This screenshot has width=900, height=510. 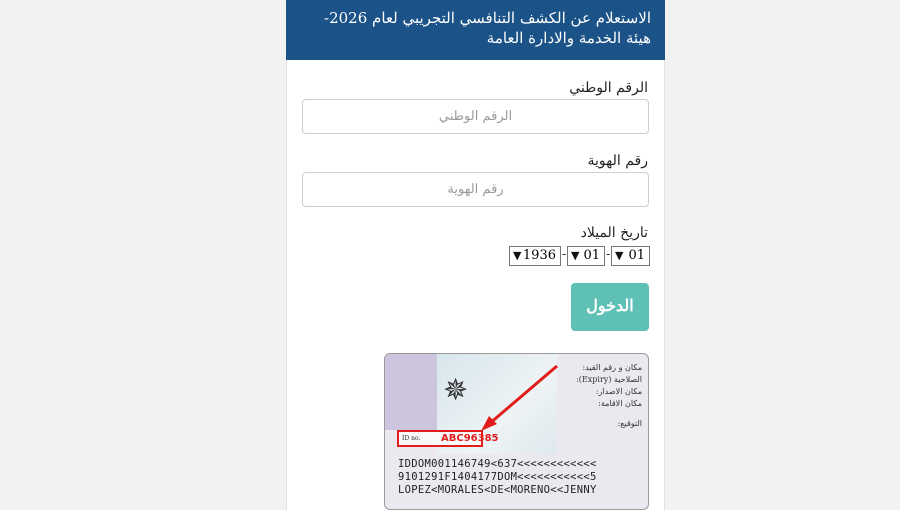 What do you see at coordinates (614, 233) in the screenshot?
I see `dob-label: تاريخ الميلاد` at bounding box center [614, 233].